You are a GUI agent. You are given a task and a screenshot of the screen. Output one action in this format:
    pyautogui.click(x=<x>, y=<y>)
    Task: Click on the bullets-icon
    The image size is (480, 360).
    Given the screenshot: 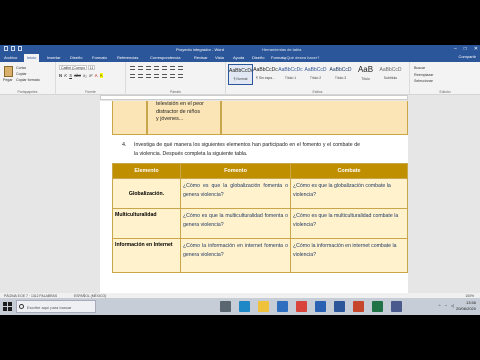 What is the action you would take?
    pyautogui.click(x=132, y=68)
    